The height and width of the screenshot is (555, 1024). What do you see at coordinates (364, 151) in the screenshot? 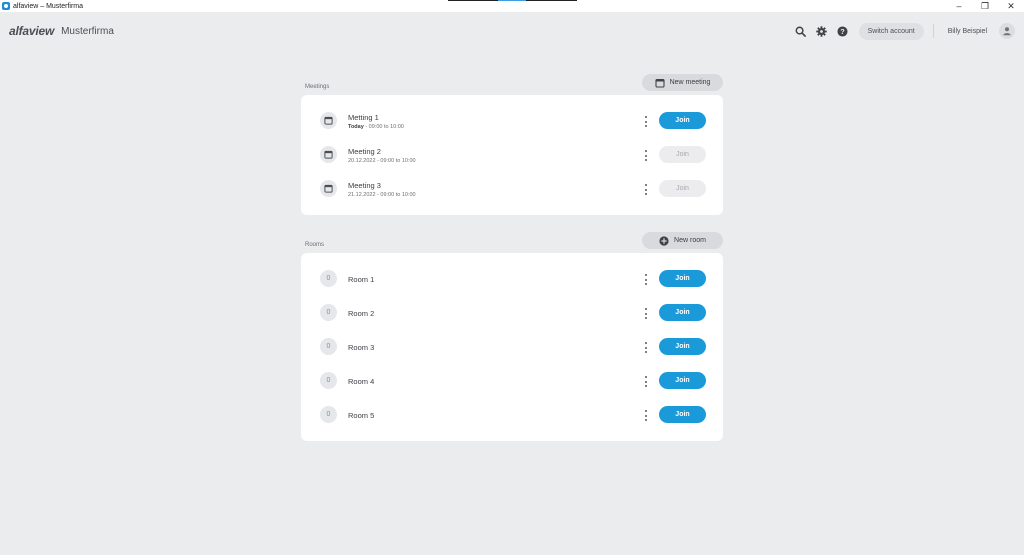
I see `meeting-title: Meeting 2` at bounding box center [364, 151].